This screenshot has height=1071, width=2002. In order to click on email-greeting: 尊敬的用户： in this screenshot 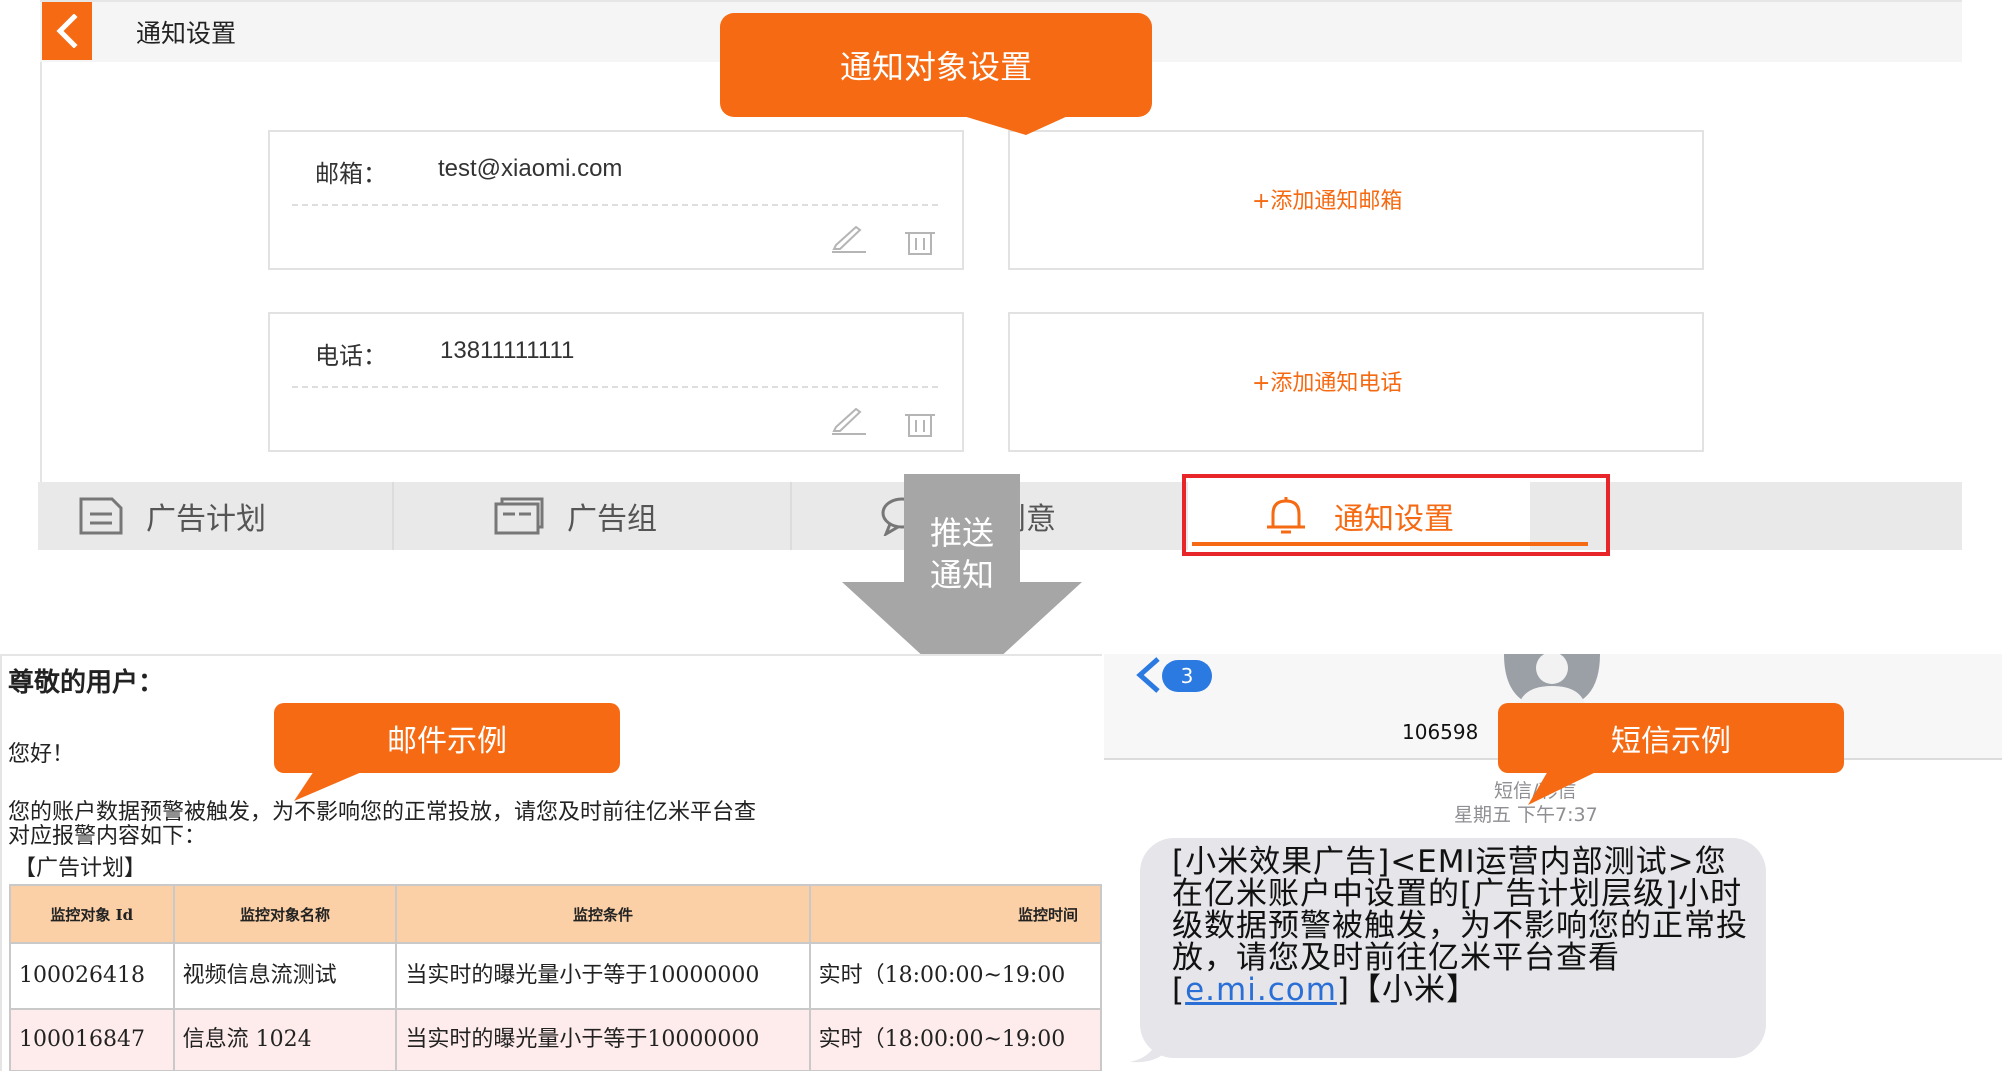, I will do `click(86, 683)`.